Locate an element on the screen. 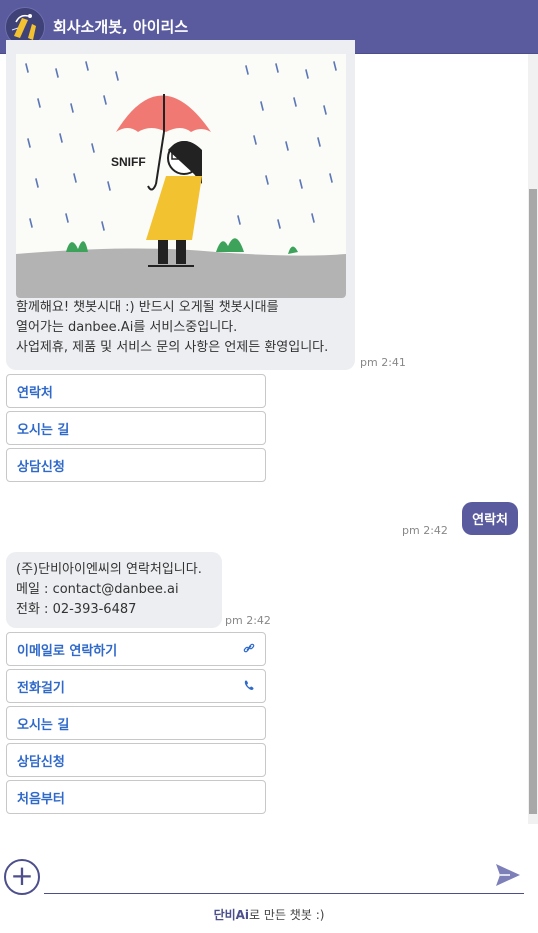 The width and height of the screenshot is (538, 933). contact-time: pm 2:42 is located at coordinates (248, 620).